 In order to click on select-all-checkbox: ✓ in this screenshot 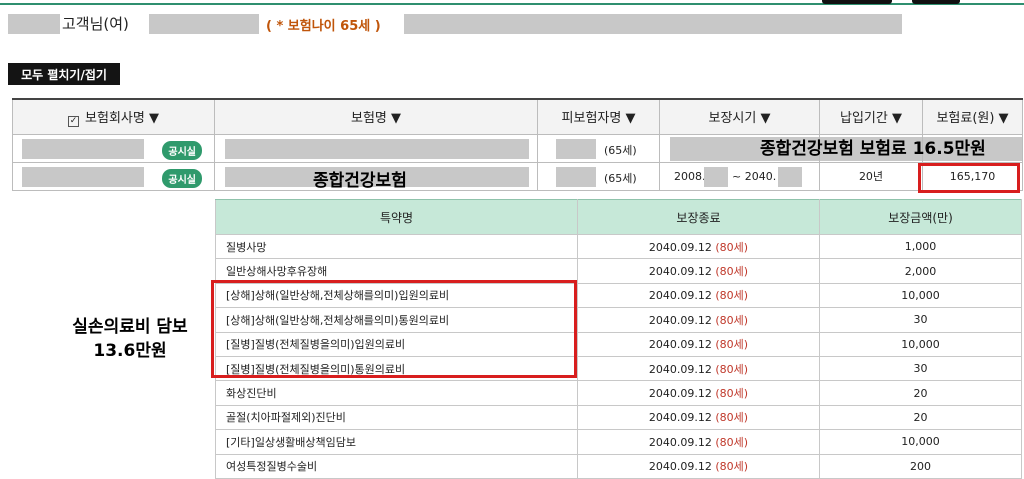, I will do `click(74, 121)`.